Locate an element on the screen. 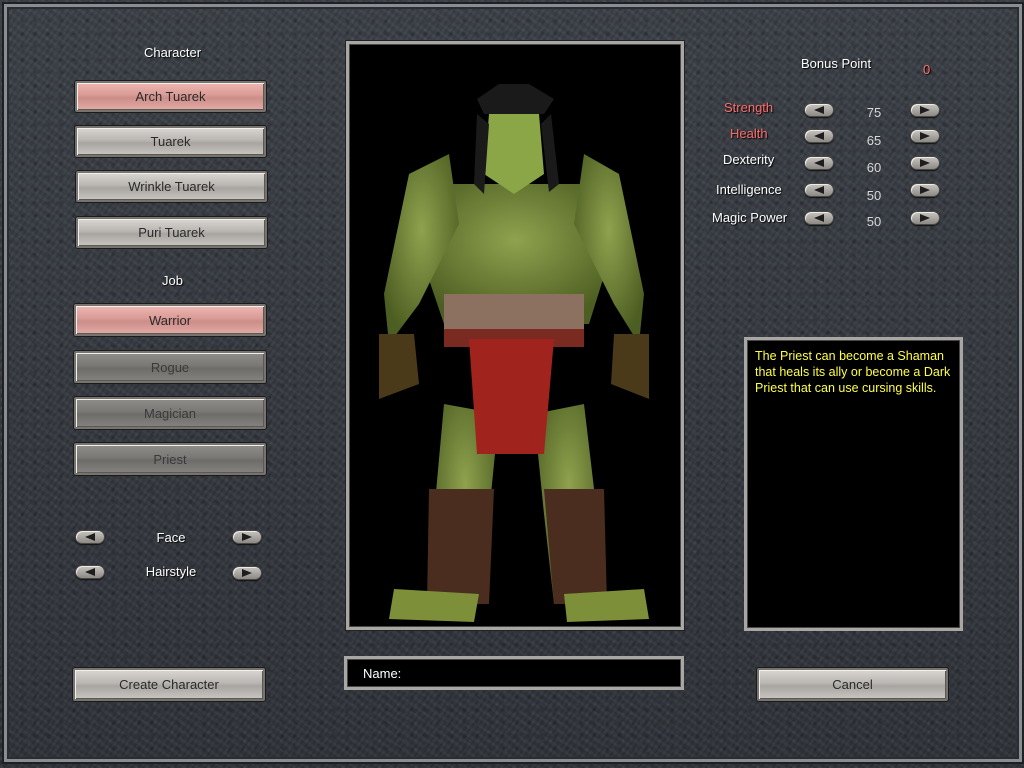  hairstyle-next-arrow-icon is located at coordinates (247, 573).